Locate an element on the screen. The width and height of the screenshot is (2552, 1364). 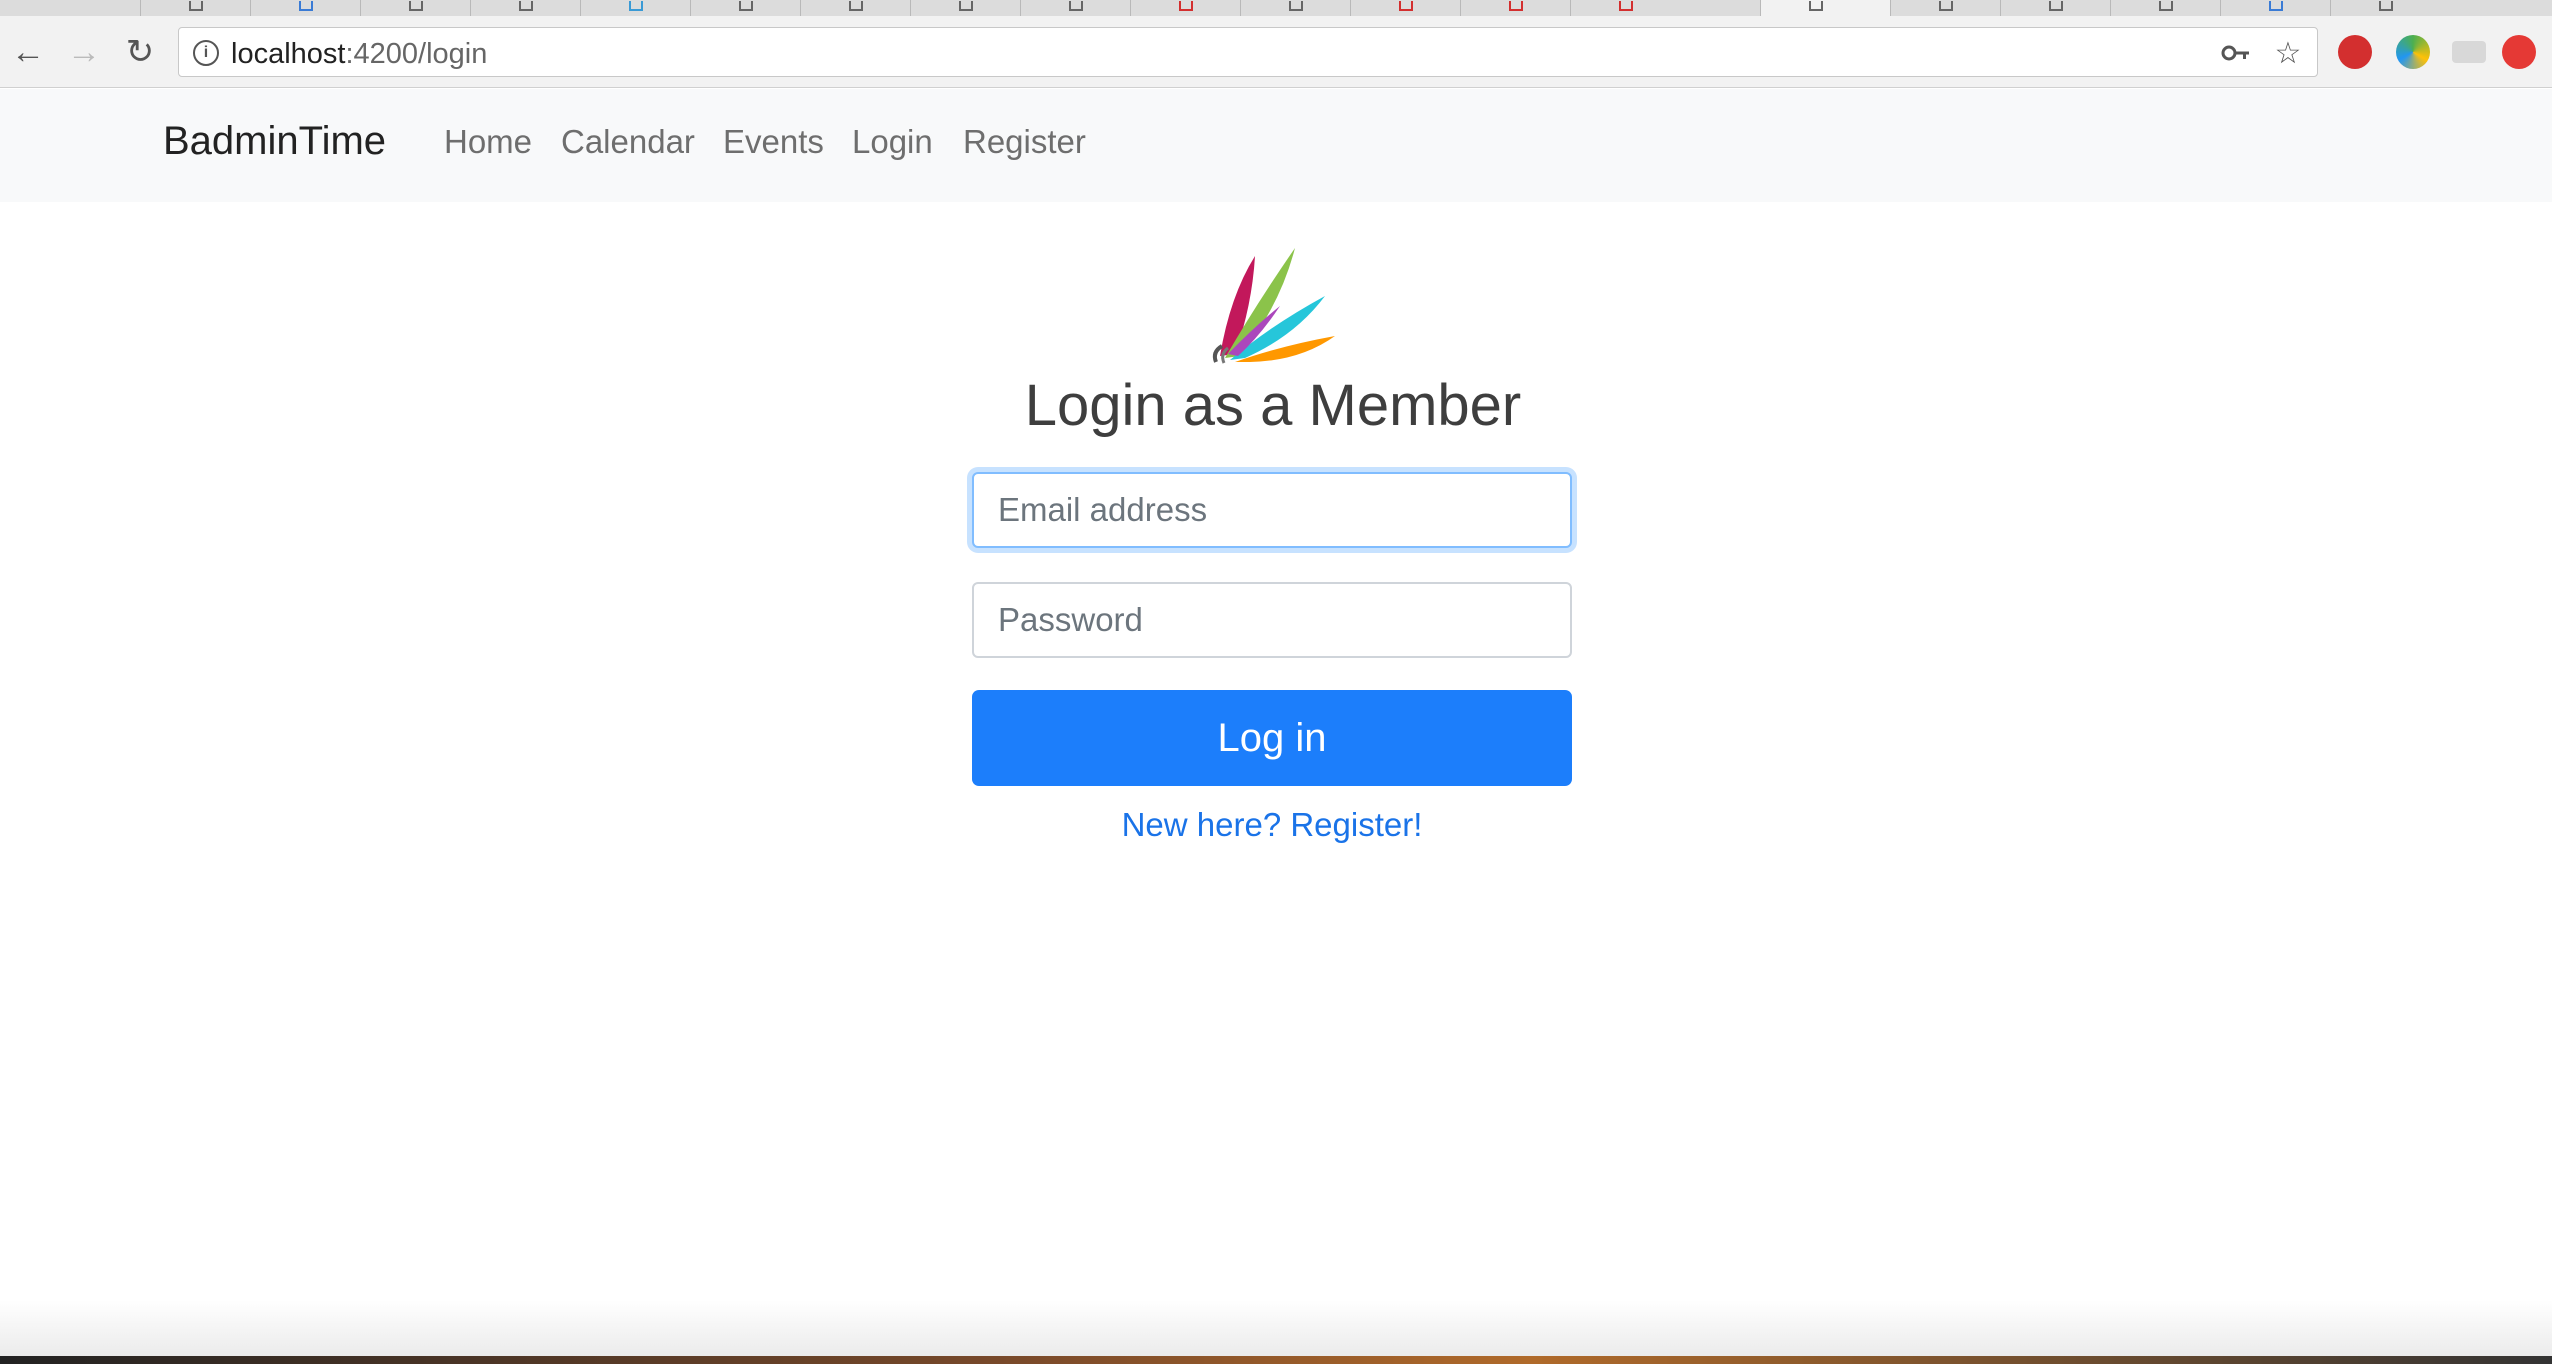
browser-toolbar: ← → ↻ i localhost:4200/login ☆ is located at coordinates (1276, 52).